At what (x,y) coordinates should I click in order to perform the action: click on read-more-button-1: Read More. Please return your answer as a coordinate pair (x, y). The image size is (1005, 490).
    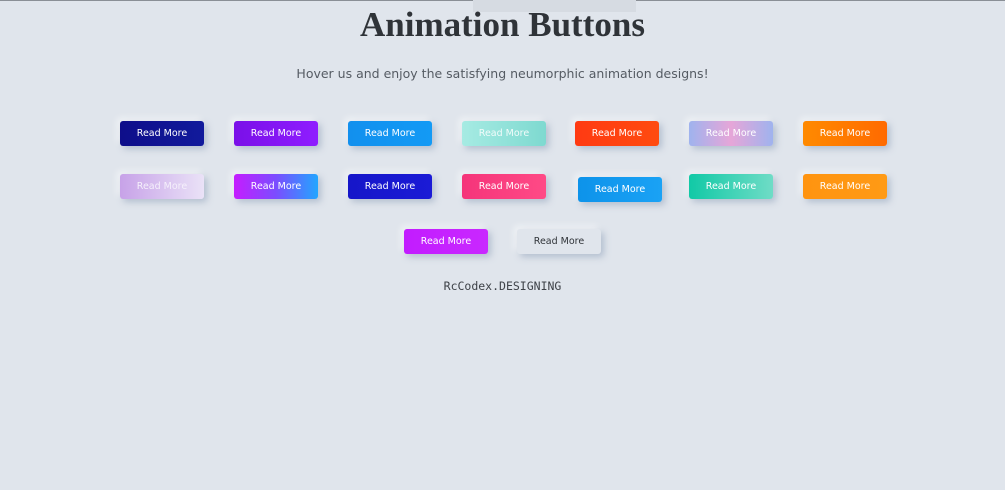
    Looking at the image, I should click on (162, 133).